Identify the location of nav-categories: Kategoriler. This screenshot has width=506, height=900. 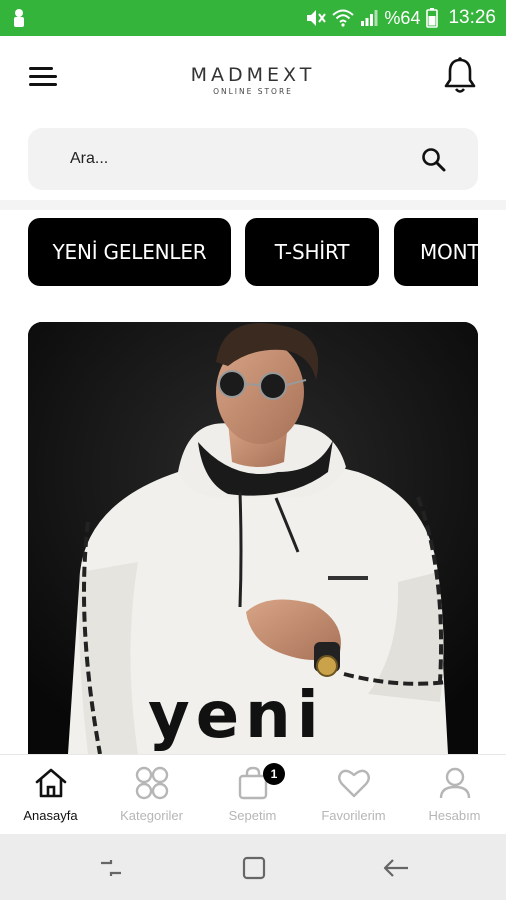
(151, 795).